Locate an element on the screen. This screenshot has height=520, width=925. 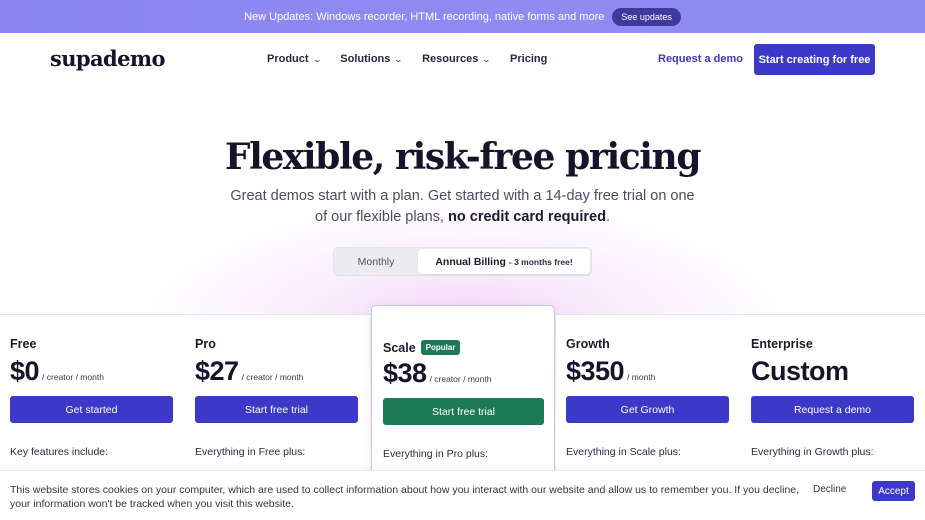
plan-price: $0 is located at coordinates (25, 371).